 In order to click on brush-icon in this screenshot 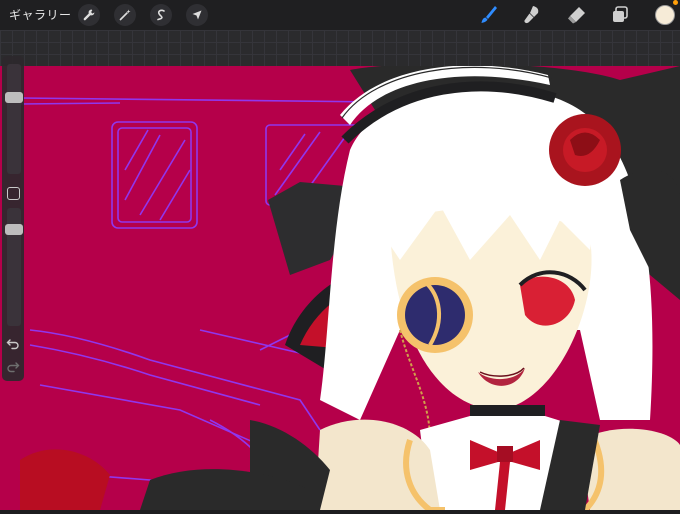, I will do `click(489, 14)`.